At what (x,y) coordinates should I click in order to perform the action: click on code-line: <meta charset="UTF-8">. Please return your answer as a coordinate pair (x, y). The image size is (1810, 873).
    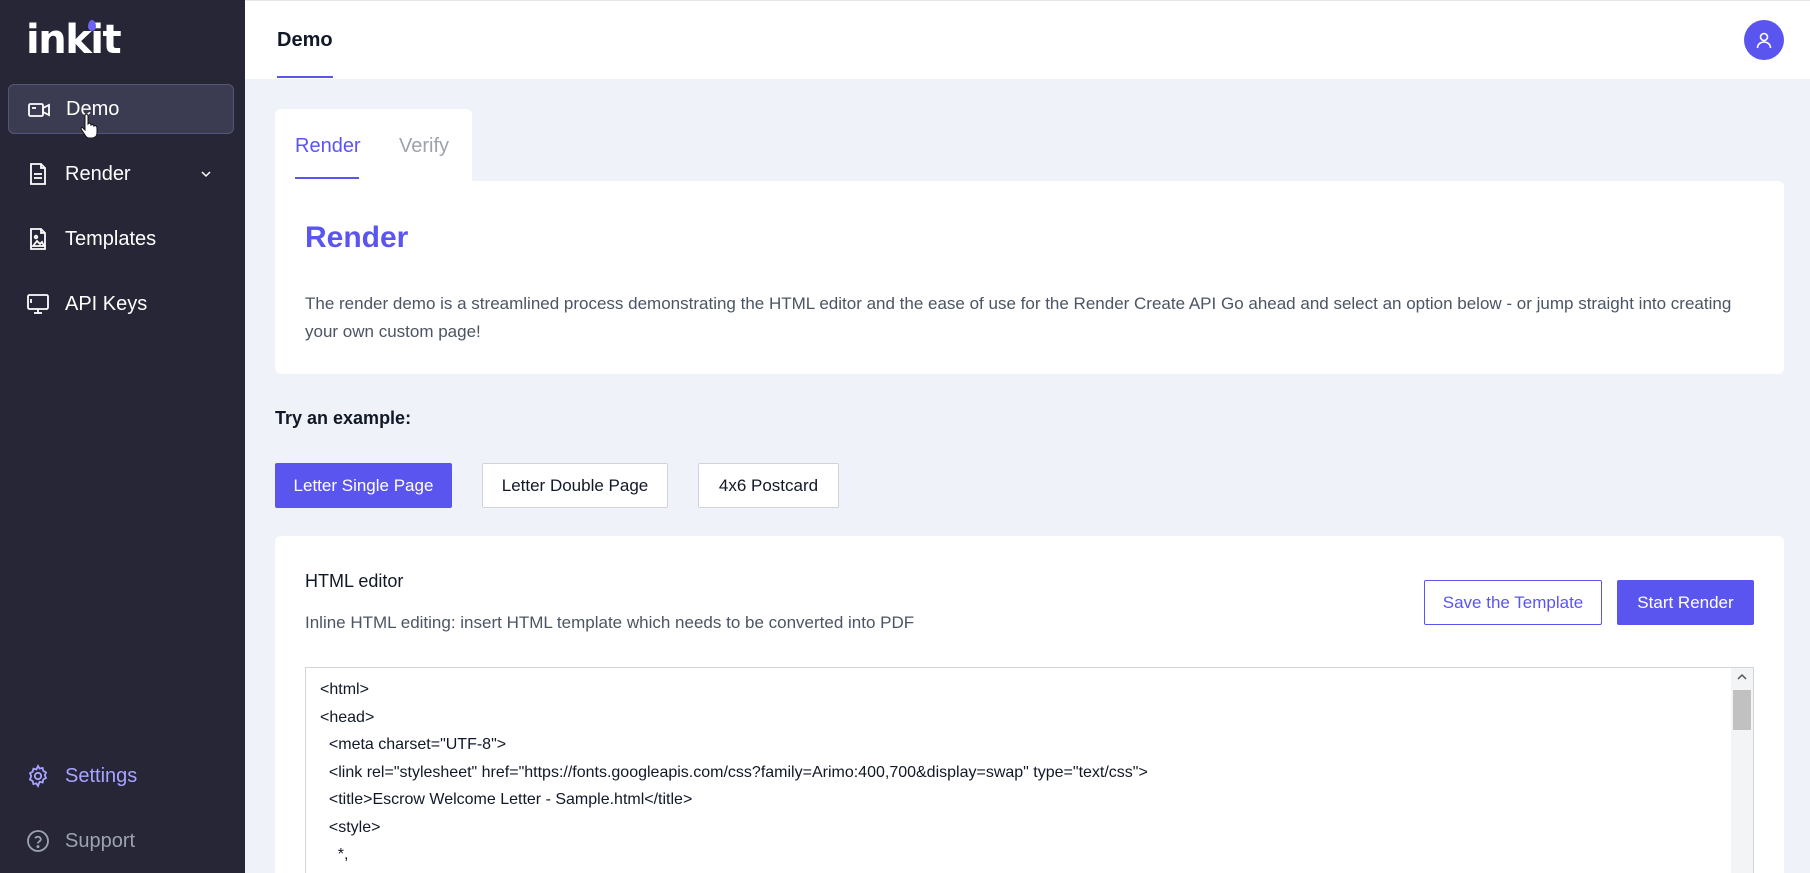
    Looking at the image, I should click on (413, 744).